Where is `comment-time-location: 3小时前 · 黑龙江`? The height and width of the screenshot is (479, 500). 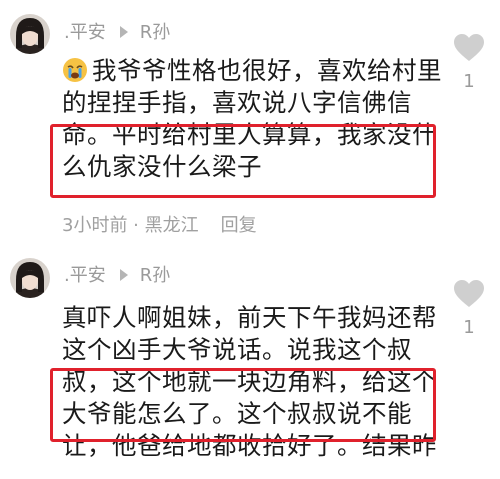 comment-time-location: 3小时前 · 黑龙江 is located at coordinates (130, 225).